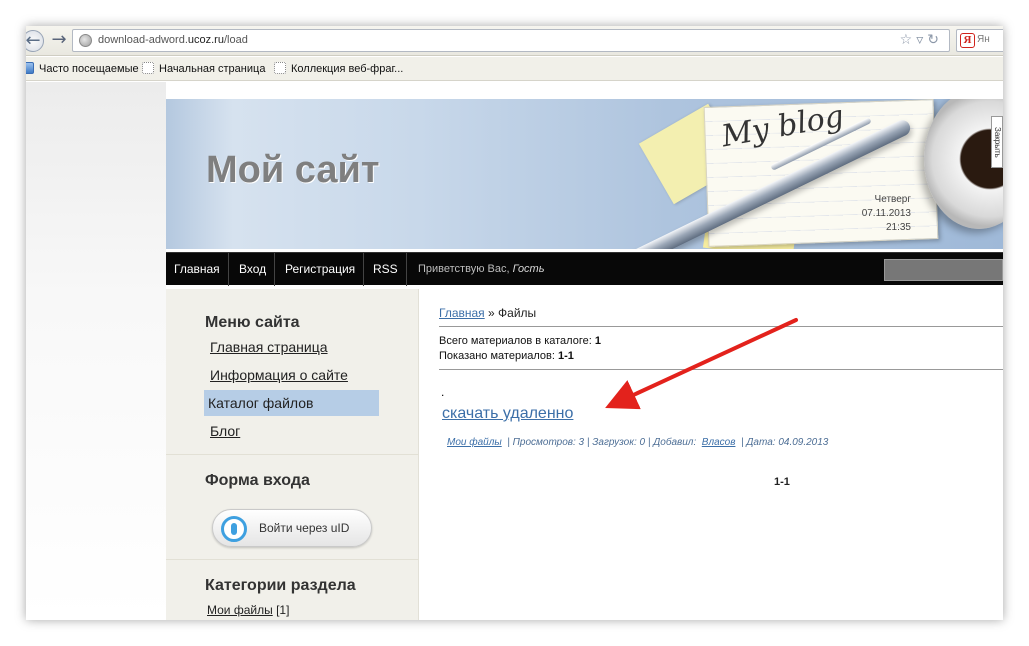 This screenshot has height=646, width=1029. I want to click on categories-title: Категории раздела, so click(280, 585).